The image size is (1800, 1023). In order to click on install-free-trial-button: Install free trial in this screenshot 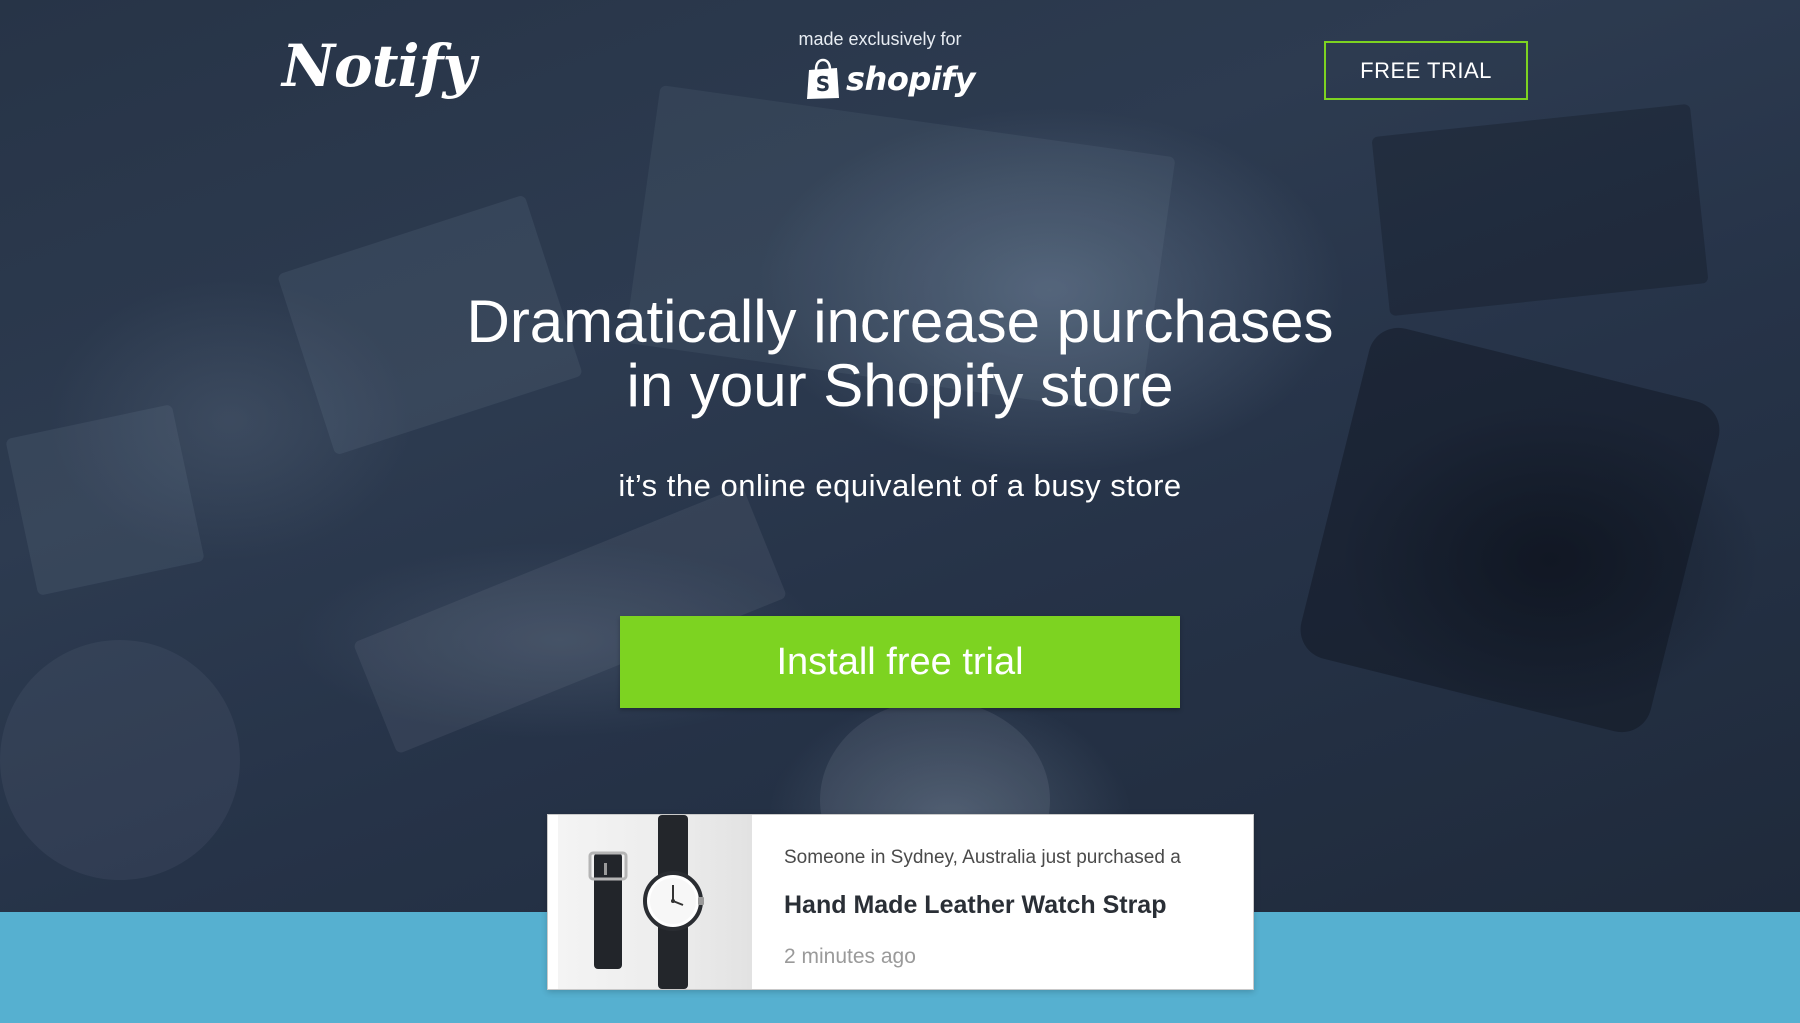, I will do `click(900, 662)`.